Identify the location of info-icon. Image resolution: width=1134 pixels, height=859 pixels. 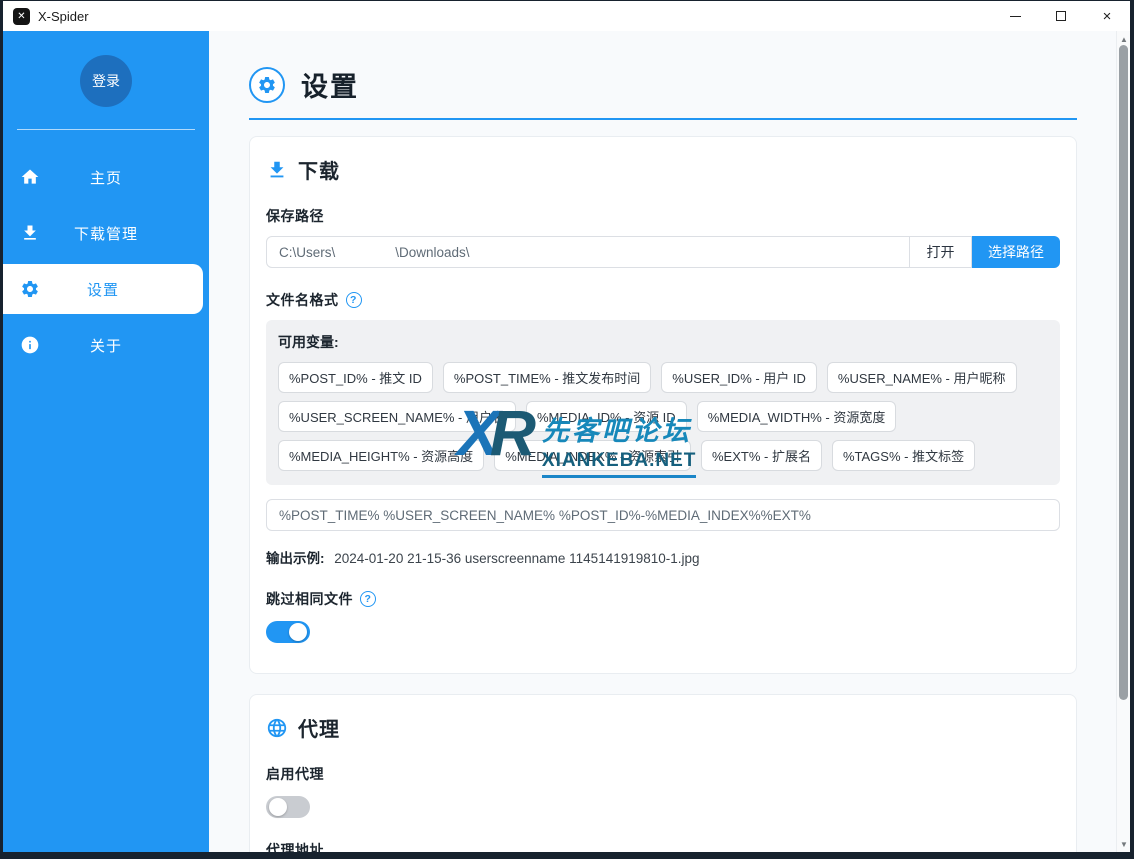
(30, 345).